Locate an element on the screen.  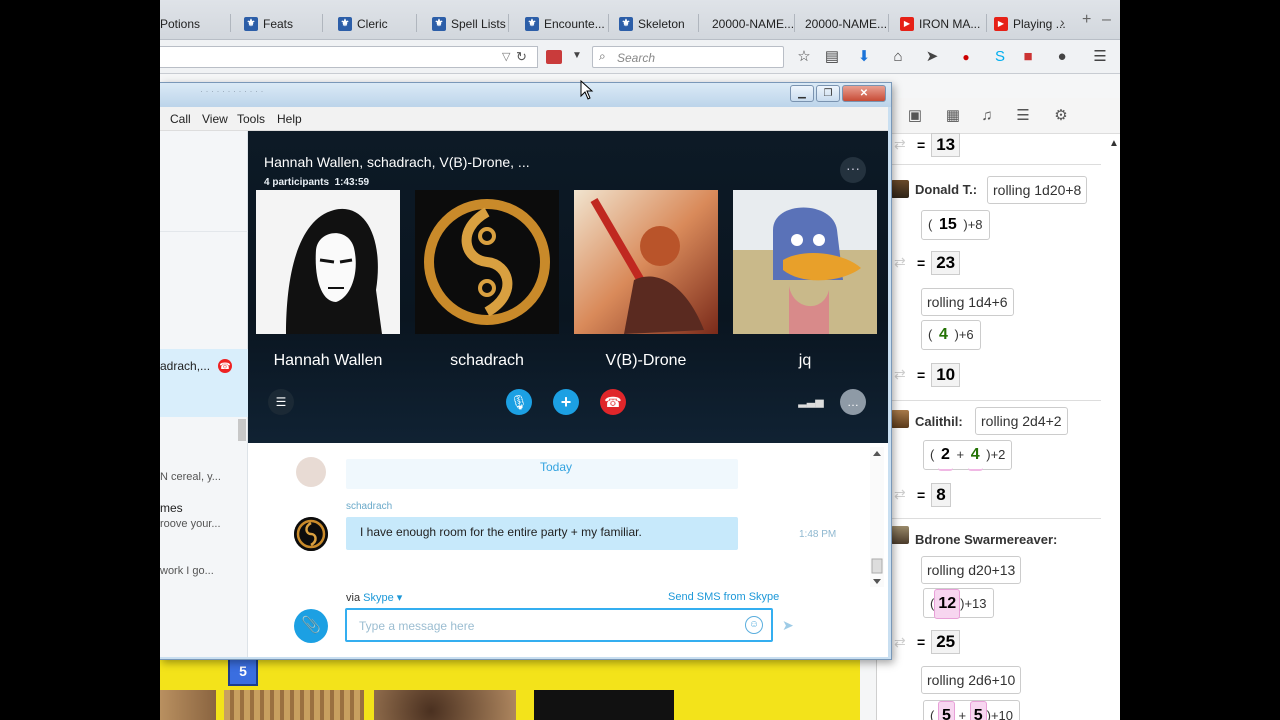
sidebar-divider is located at coordinates (204, 231).